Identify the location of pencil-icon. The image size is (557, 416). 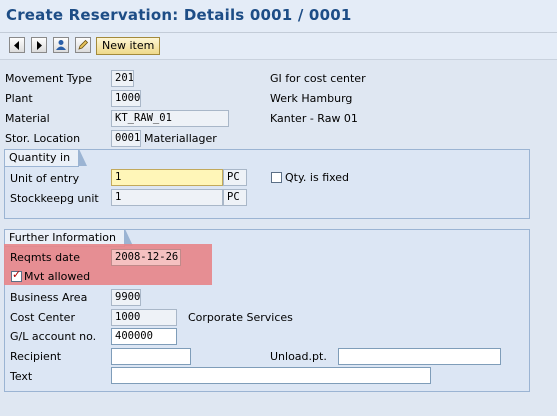
(83, 44).